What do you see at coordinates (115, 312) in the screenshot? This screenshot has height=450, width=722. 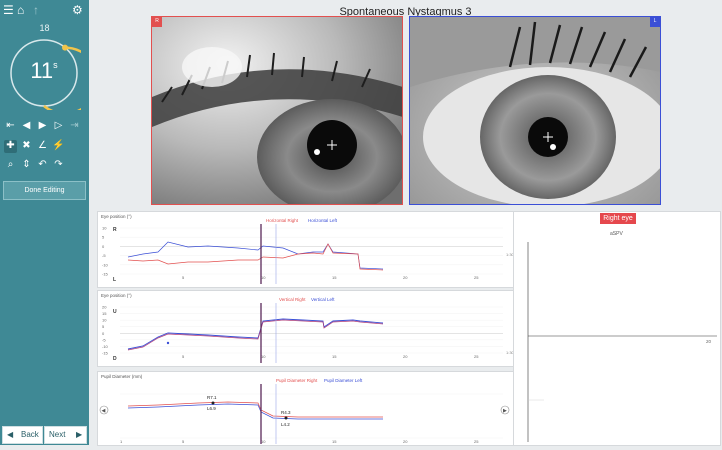 I see `y-letter-u: U` at bounding box center [115, 312].